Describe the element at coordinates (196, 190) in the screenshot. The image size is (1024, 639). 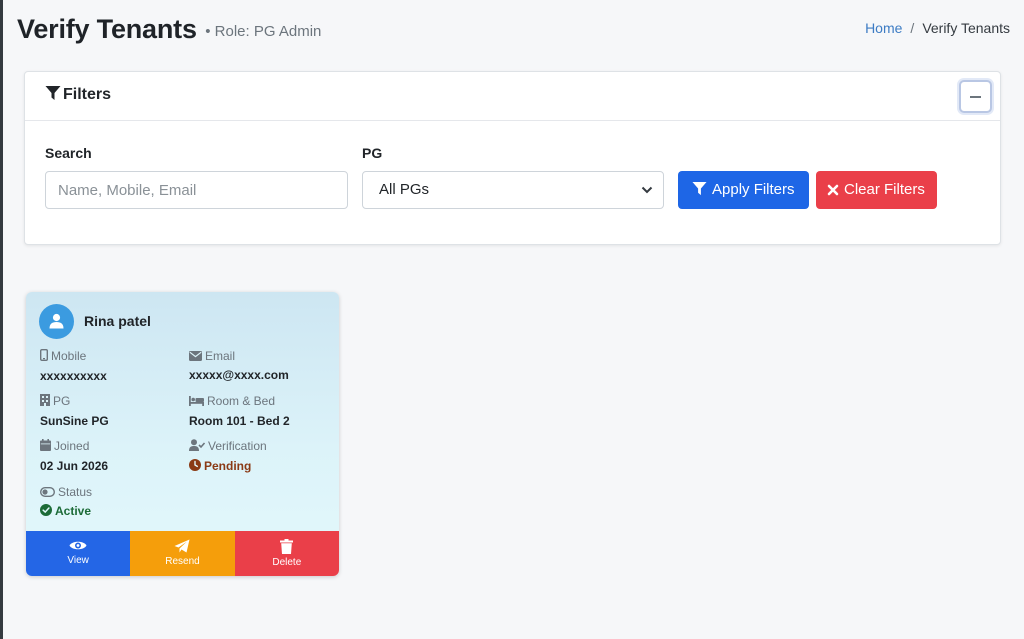
I see `search-input` at that location.